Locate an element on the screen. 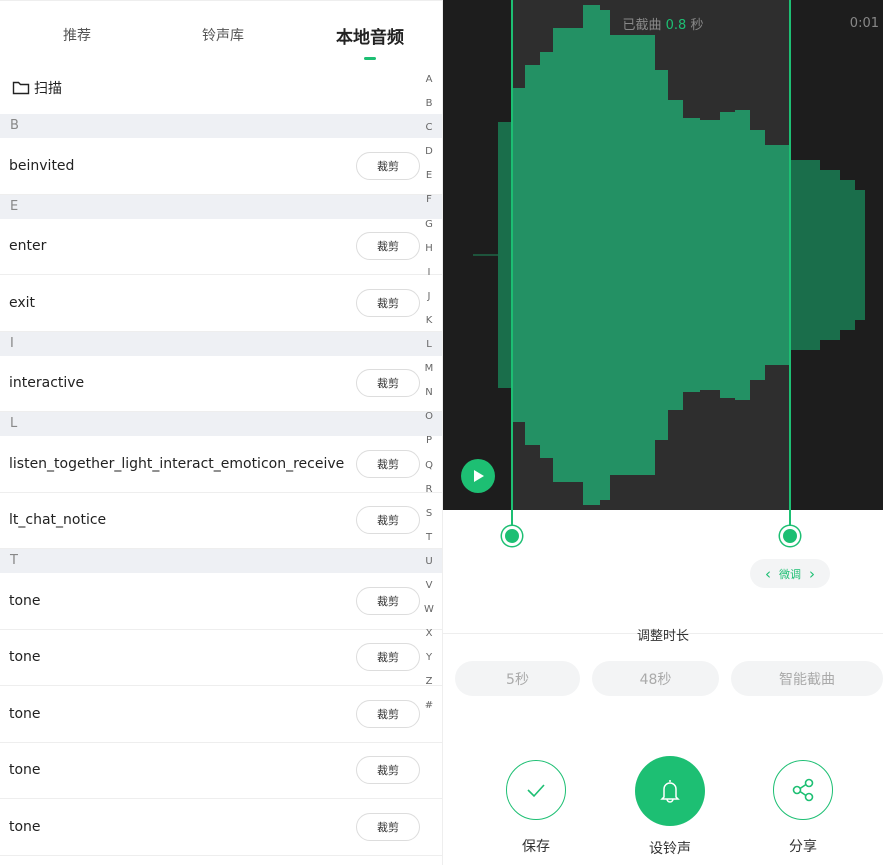 Image resolution: width=883 pixels, height=865 pixels. index-letter: R is located at coordinates (429, 494).